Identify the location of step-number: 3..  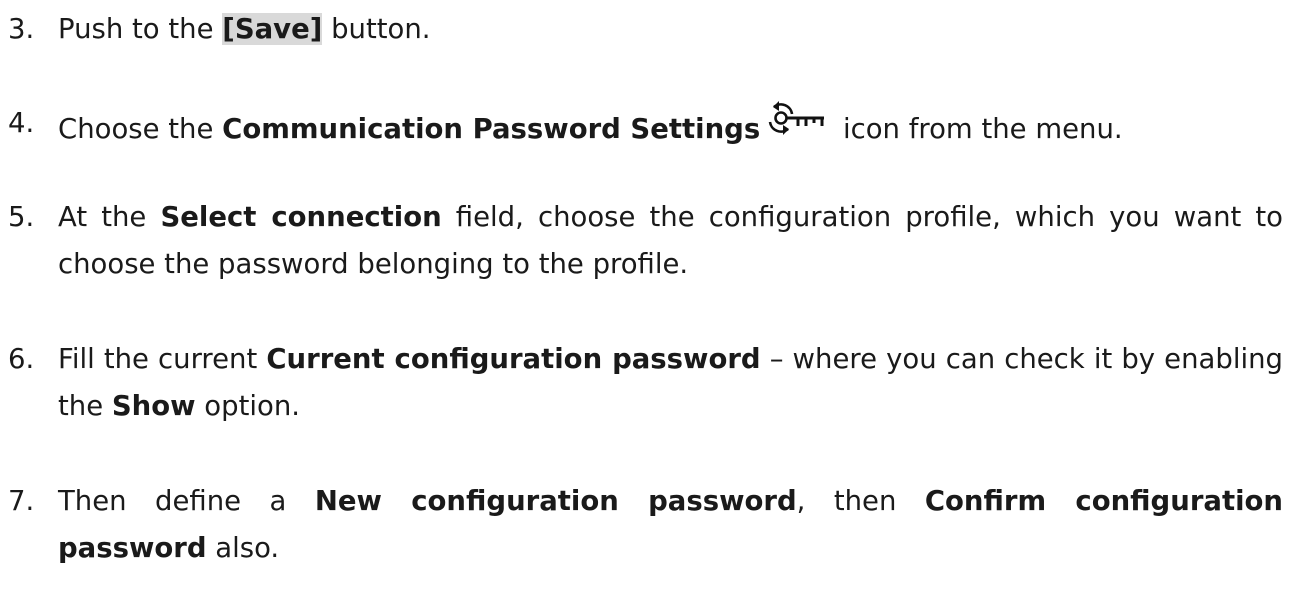
(21, 29).